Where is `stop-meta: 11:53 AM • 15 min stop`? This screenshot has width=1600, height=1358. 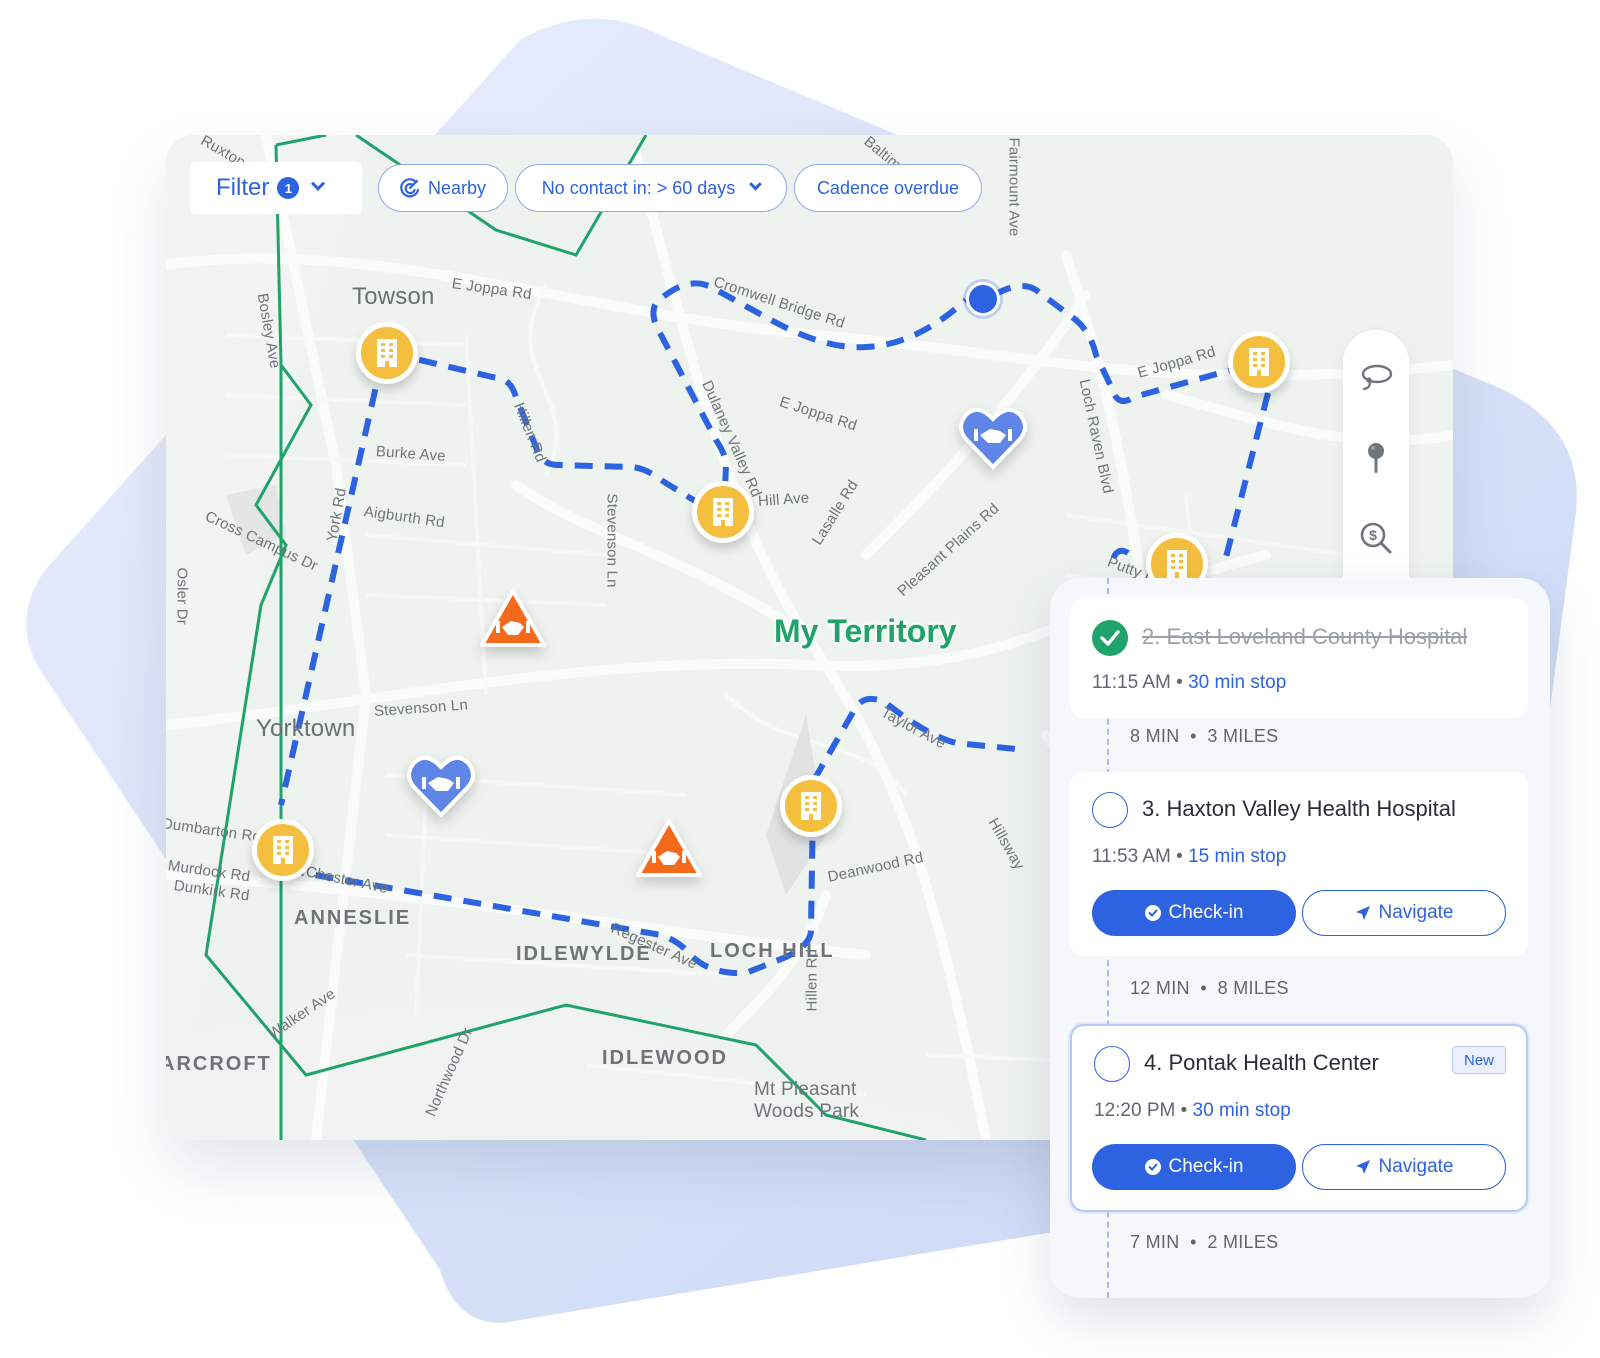
stop-meta: 11:53 AM • 15 min stop is located at coordinates (1189, 857).